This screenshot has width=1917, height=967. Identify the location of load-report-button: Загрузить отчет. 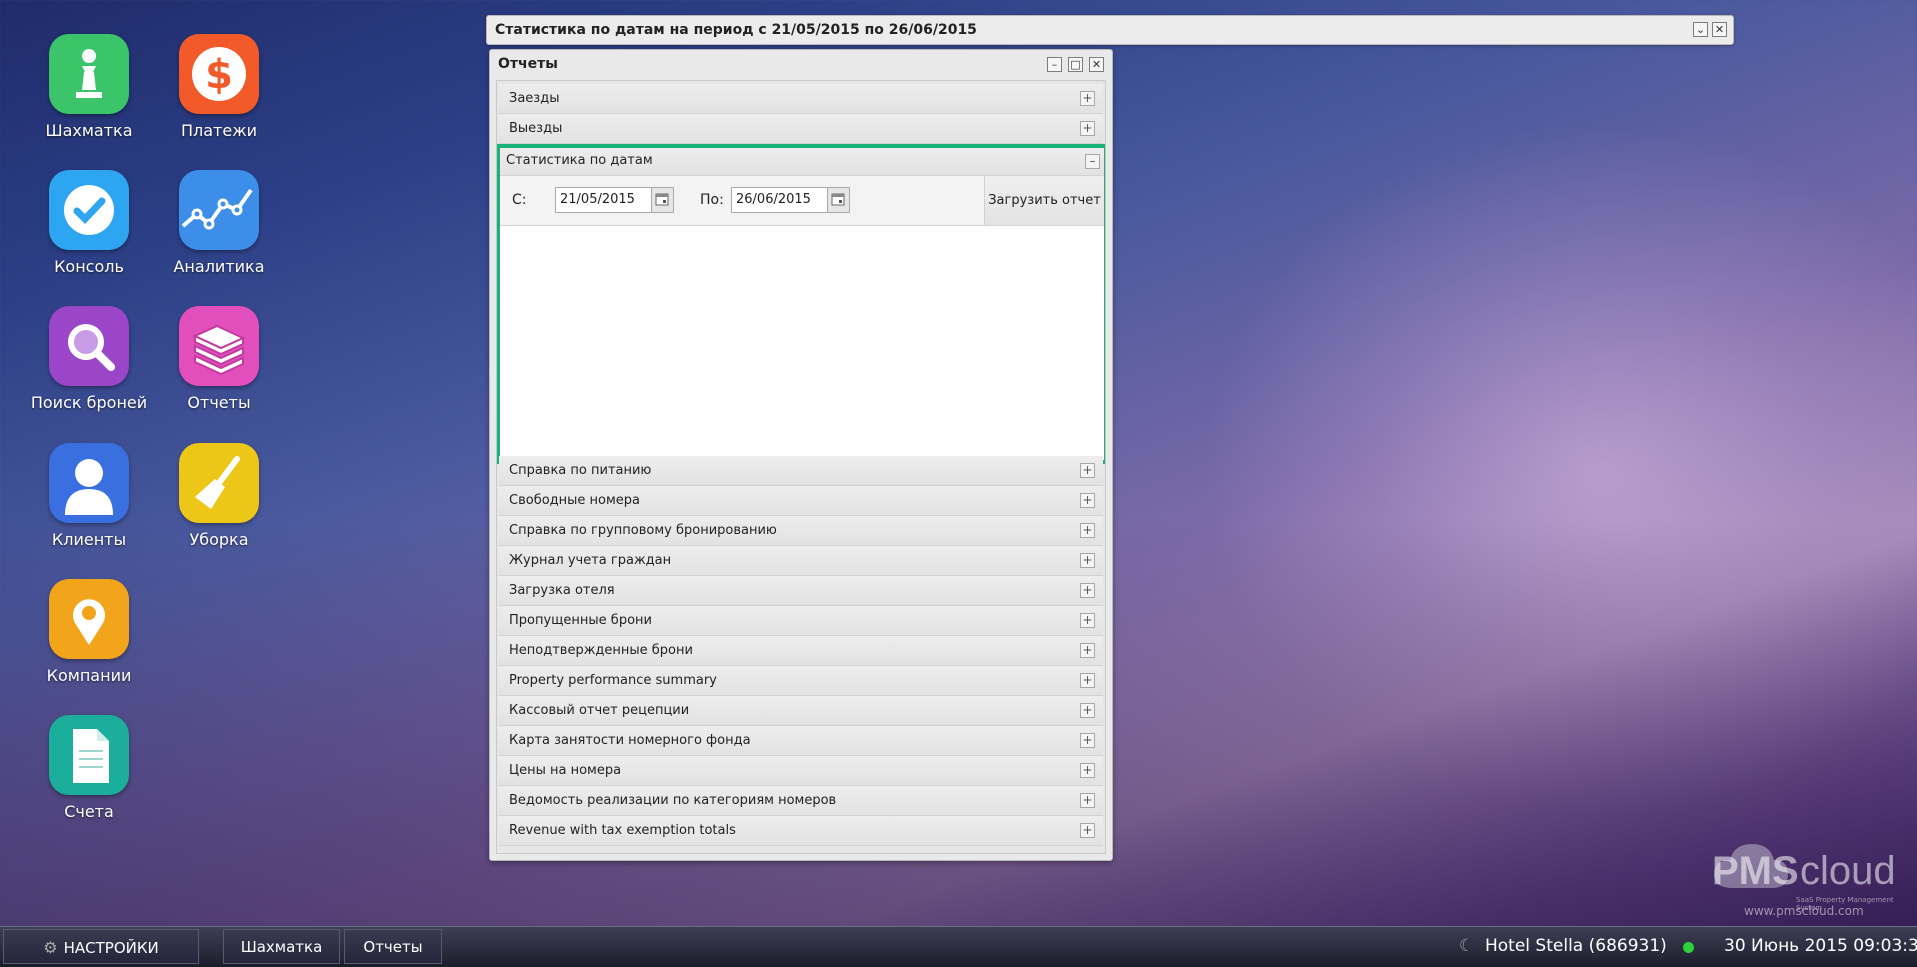
(1044, 200).